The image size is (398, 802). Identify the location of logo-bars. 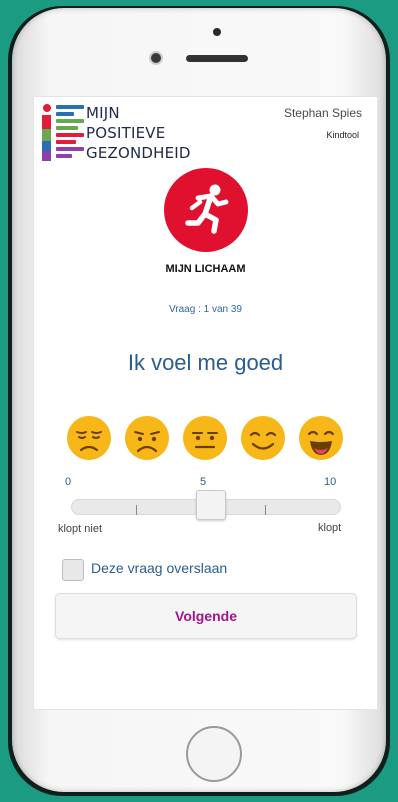
(46, 132).